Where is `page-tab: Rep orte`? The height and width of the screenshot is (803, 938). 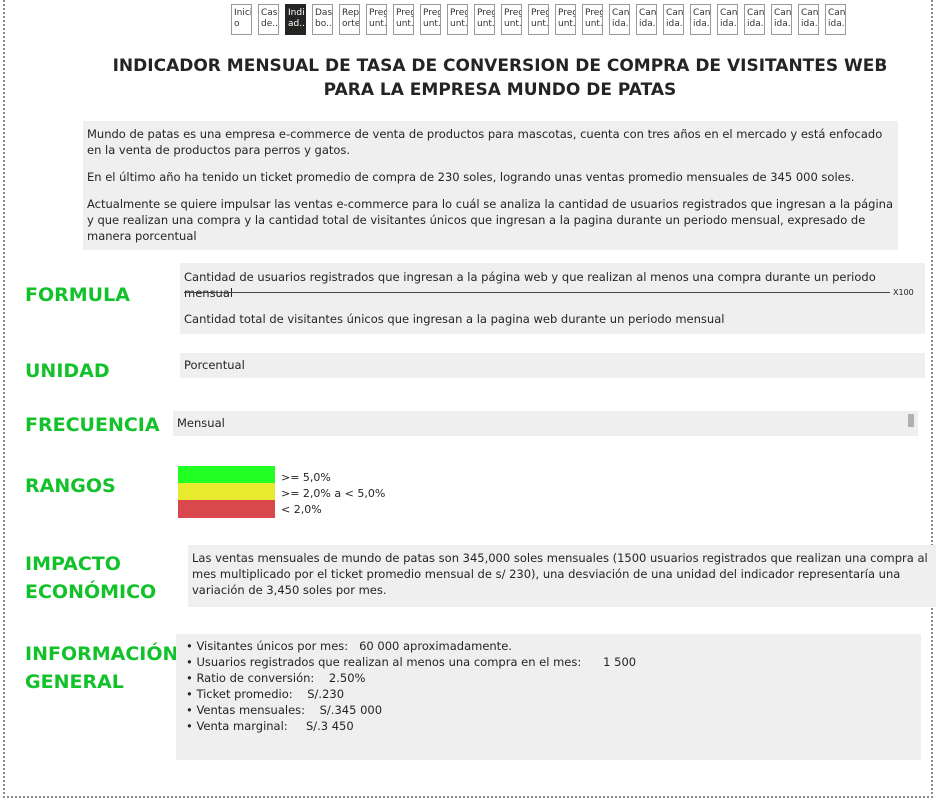 page-tab: Rep orte is located at coordinates (349, 19).